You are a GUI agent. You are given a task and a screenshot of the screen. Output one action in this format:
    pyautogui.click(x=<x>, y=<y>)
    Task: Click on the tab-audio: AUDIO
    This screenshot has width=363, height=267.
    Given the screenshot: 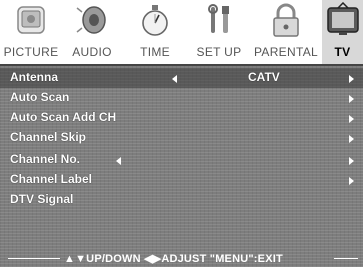 What is the action you would take?
    pyautogui.click(x=92, y=32)
    